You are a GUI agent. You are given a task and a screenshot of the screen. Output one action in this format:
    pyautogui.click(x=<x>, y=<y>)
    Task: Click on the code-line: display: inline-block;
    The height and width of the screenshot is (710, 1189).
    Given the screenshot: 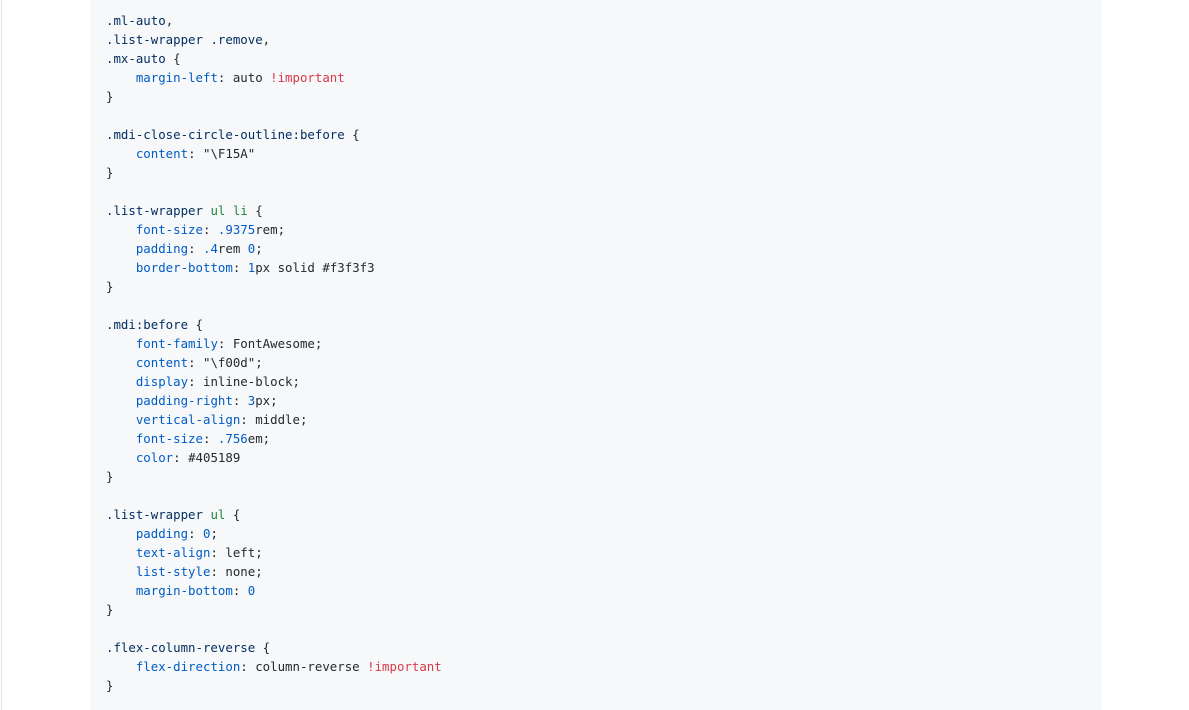 What is the action you would take?
    pyautogui.click(x=274, y=381)
    